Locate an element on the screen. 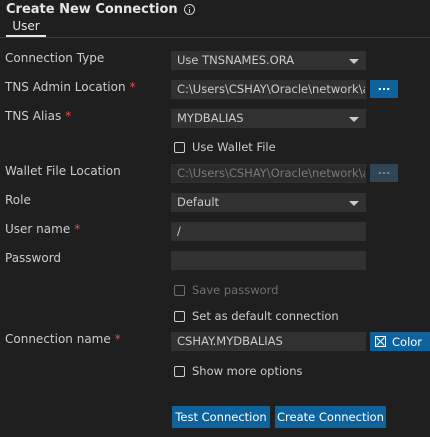 This screenshot has height=437, width=430. page-title-text: Create New Connection is located at coordinates (92, 9).